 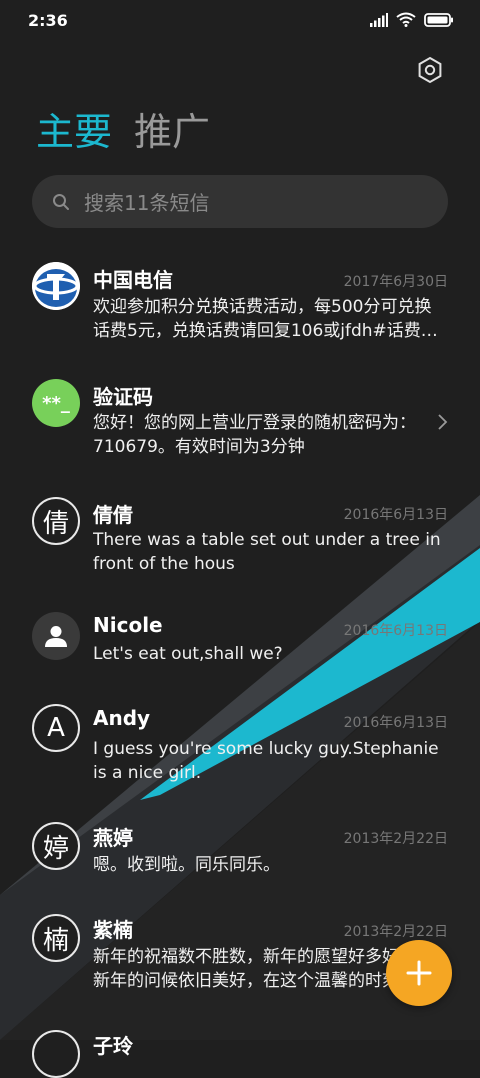 What do you see at coordinates (113, 838) in the screenshot?
I see `contact-name: 燕婷` at bounding box center [113, 838].